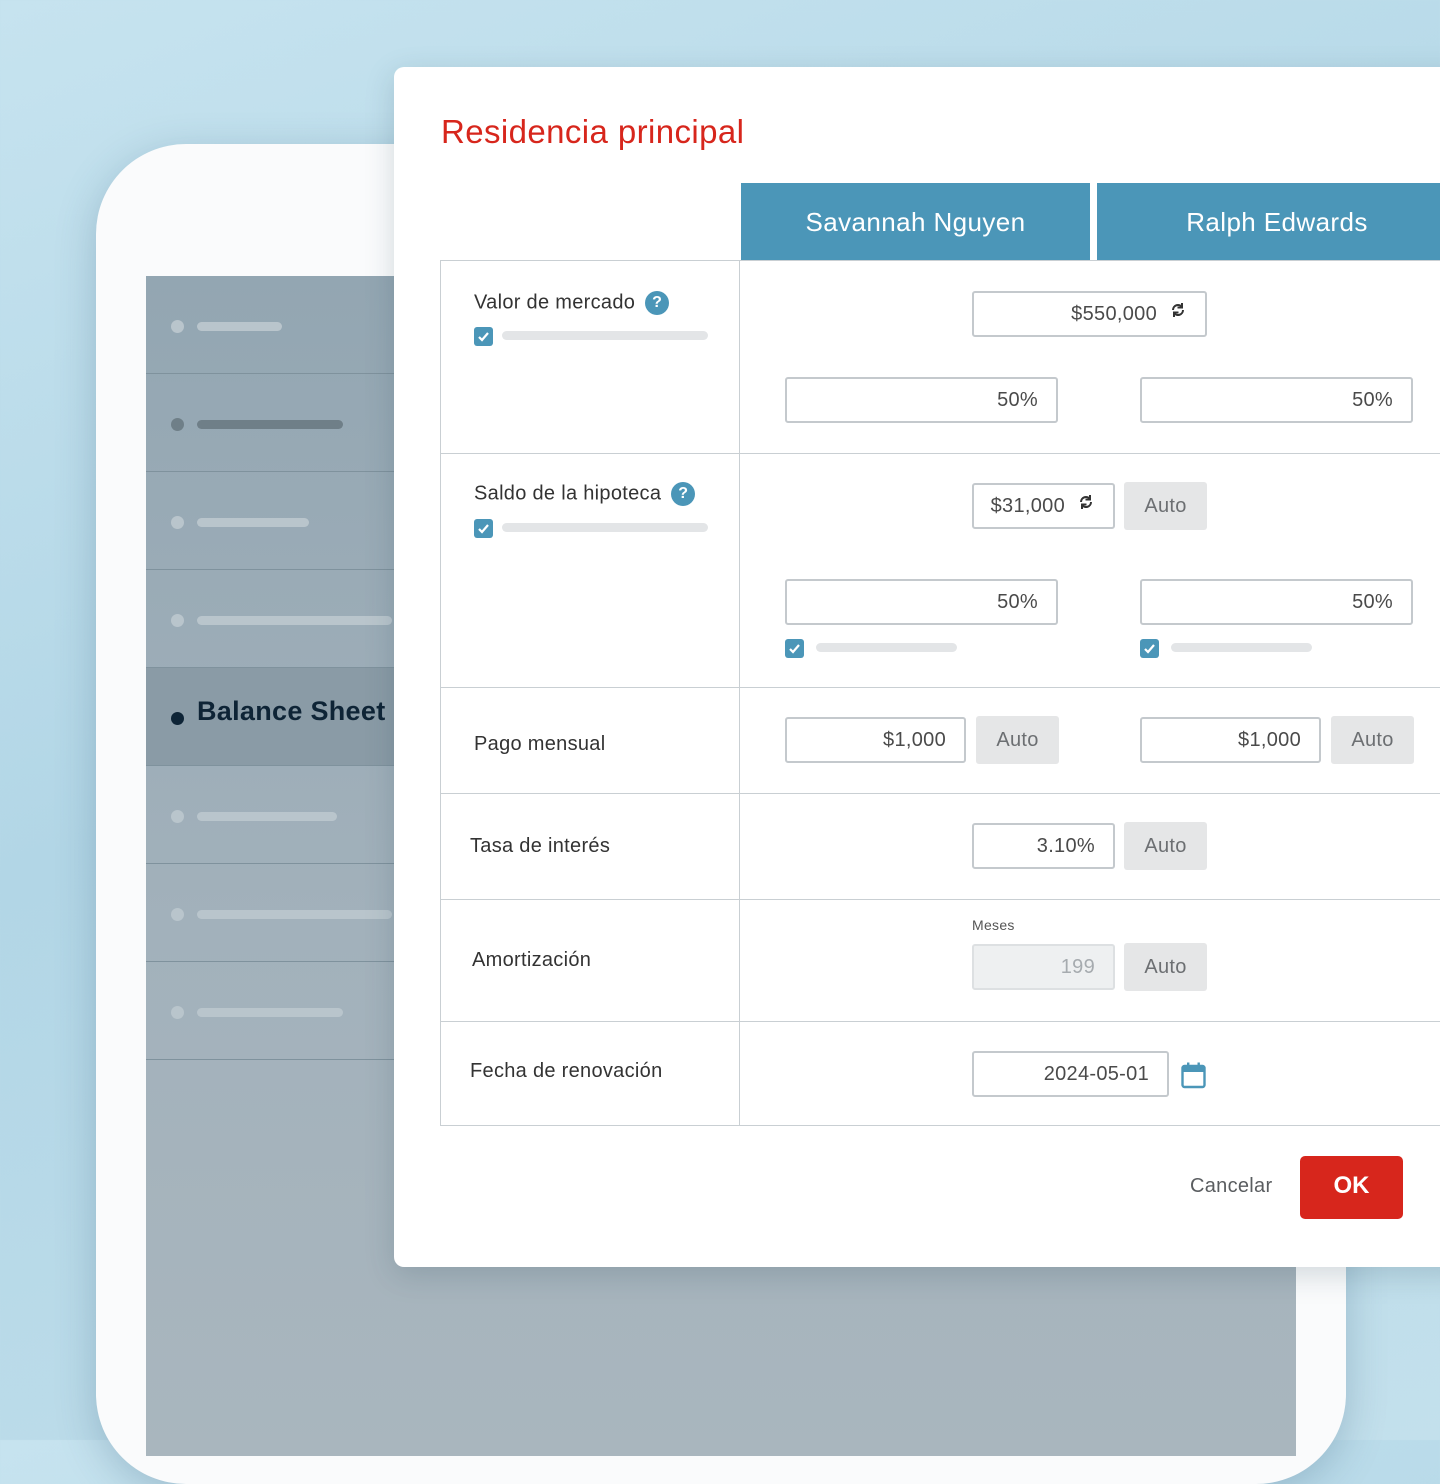 The height and width of the screenshot is (1484, 1440). Describe the element at coordinates (940, 961) in the screenshot. I see `row-amortization: Amortización Meses 199 Auto` at that location.